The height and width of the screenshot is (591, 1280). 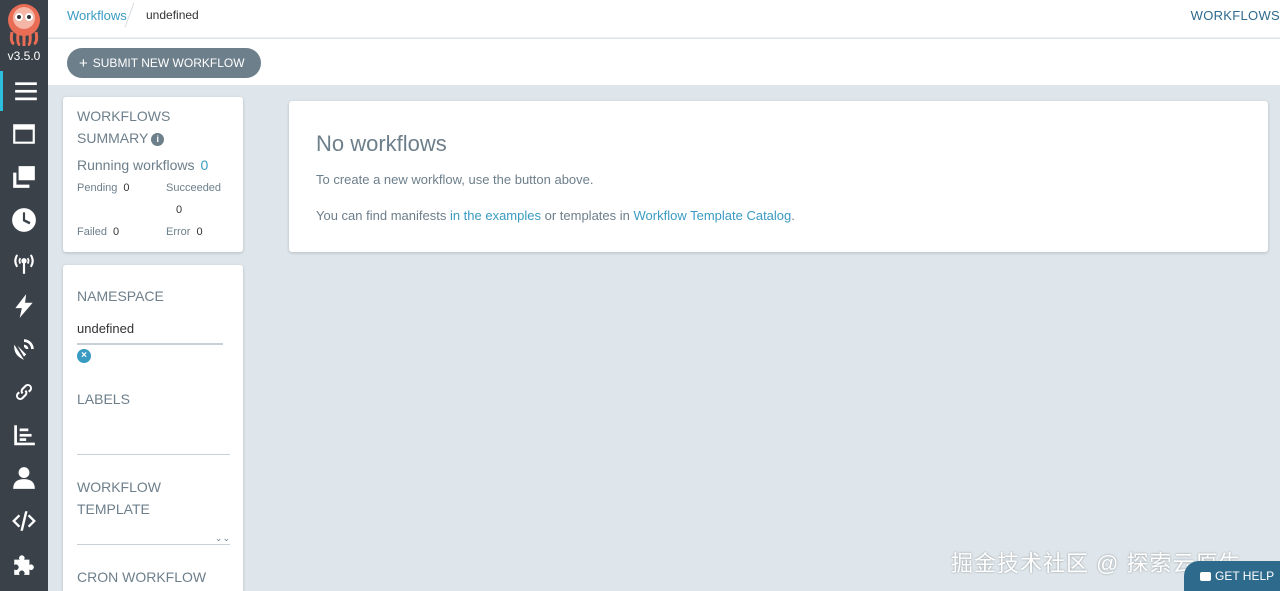 What do you see at coordinates (205, 165) in the screenshot?
I see `running-count: 0` at bounding box center [205, 165].